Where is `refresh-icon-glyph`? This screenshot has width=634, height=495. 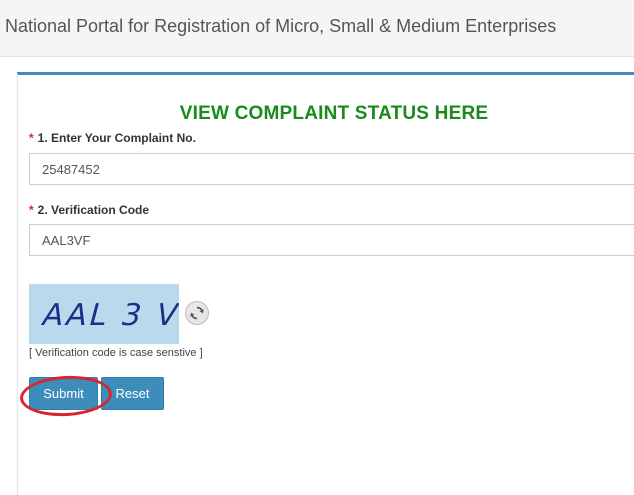 refresh-icon-glyph is located at coordinates (197, 313).